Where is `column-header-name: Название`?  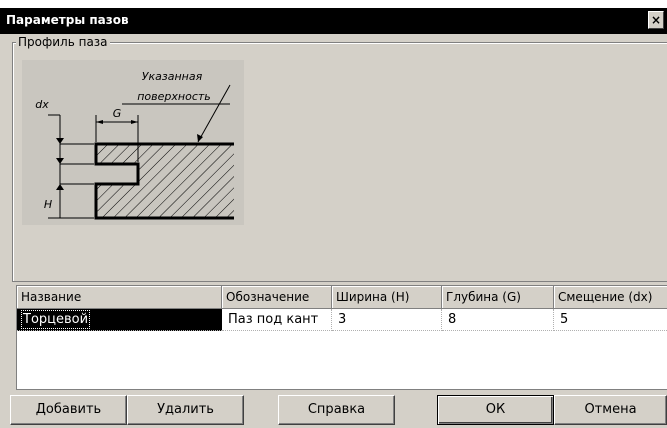 column-header-name: Название is located at coordinates (119, 297).